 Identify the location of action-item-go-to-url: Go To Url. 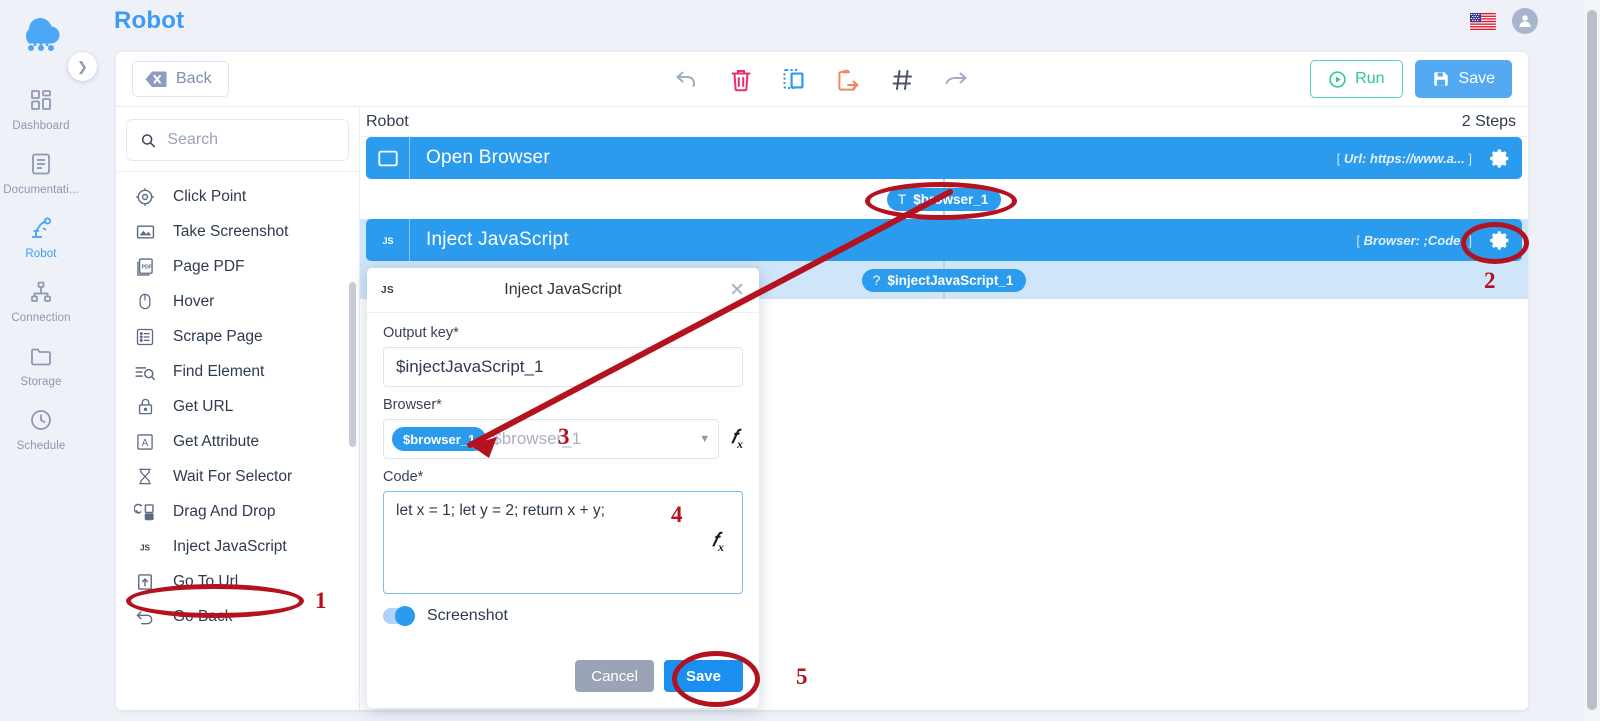
(237, 581).